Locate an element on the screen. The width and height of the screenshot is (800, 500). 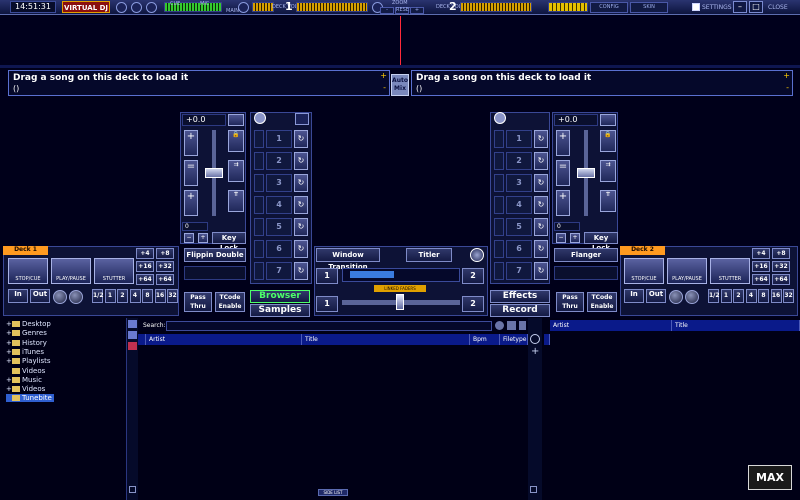
deck_right-beatjump-3: +32 is located at coordinates (781, 266).